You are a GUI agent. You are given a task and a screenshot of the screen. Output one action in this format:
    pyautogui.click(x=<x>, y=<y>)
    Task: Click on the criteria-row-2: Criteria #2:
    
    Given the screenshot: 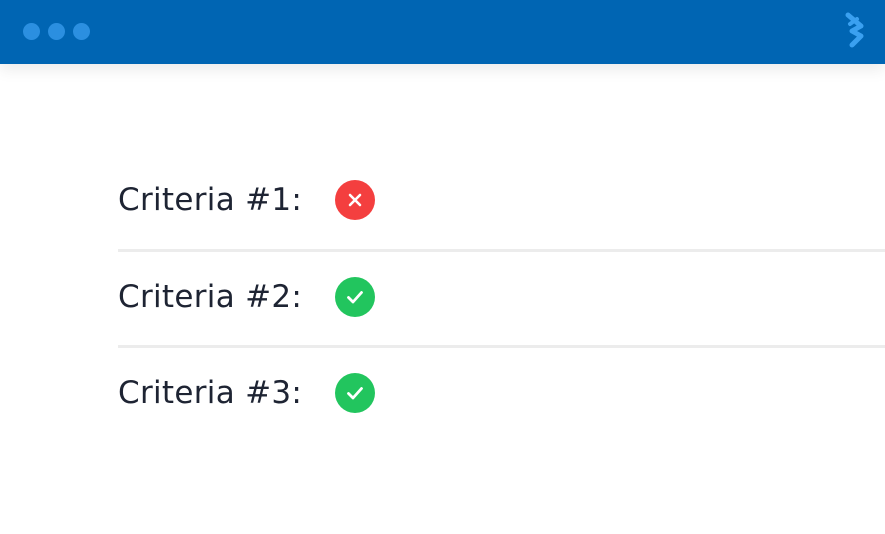 What is the action you would take?
    pyautogui.click(x=247, y=297)
    